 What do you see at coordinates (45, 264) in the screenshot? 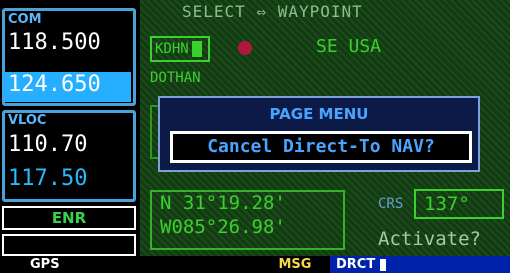
I see `nav-source-label: GPS` at bounding box center [45, 264].